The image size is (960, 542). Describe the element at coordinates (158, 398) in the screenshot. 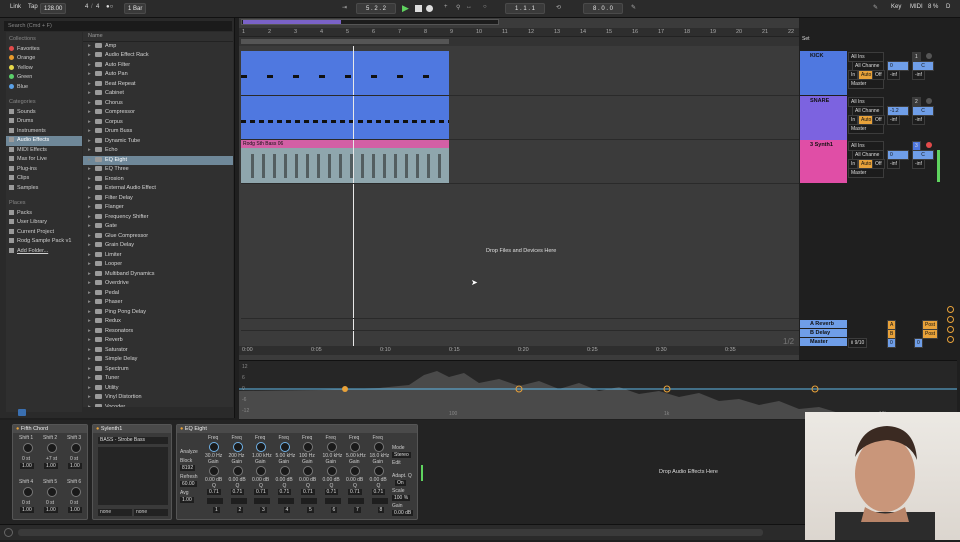

I see `browser-item: ▸ Vinyl Distortion` at that location.